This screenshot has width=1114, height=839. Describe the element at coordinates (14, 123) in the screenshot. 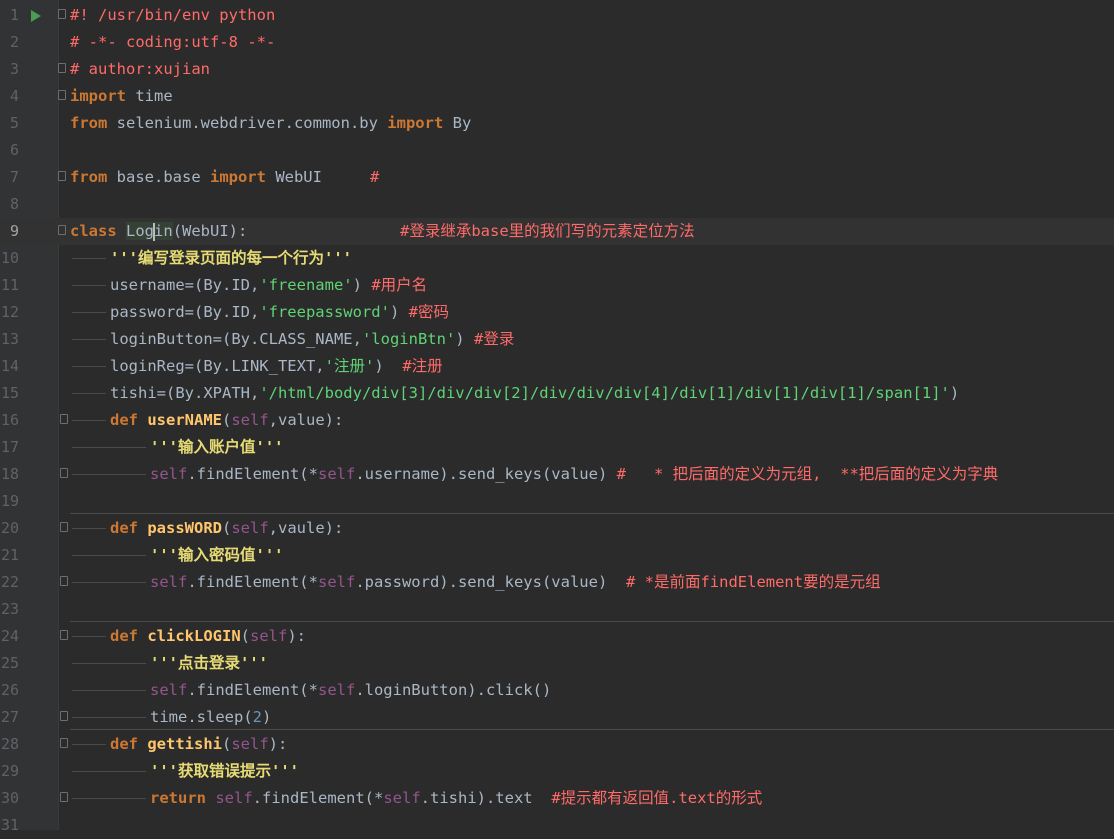

I see `line-number: 5` at that location.